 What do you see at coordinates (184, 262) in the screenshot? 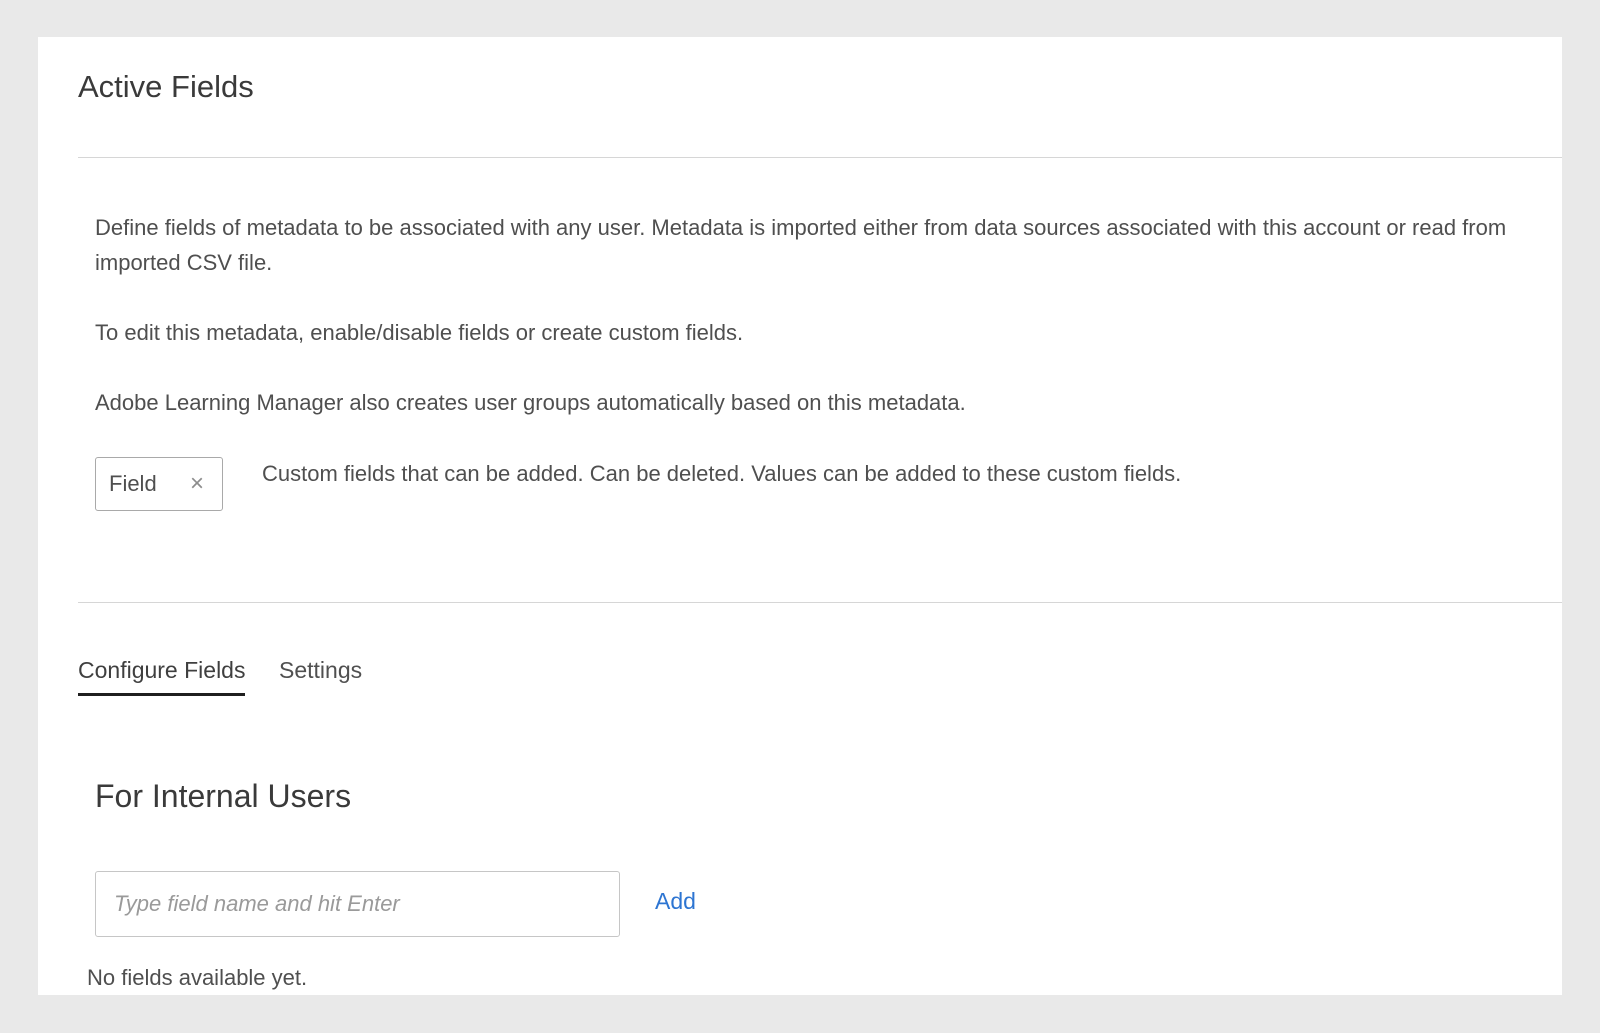
I see `description-line-2: imported CSV file.` at bounding box center [184, 262].